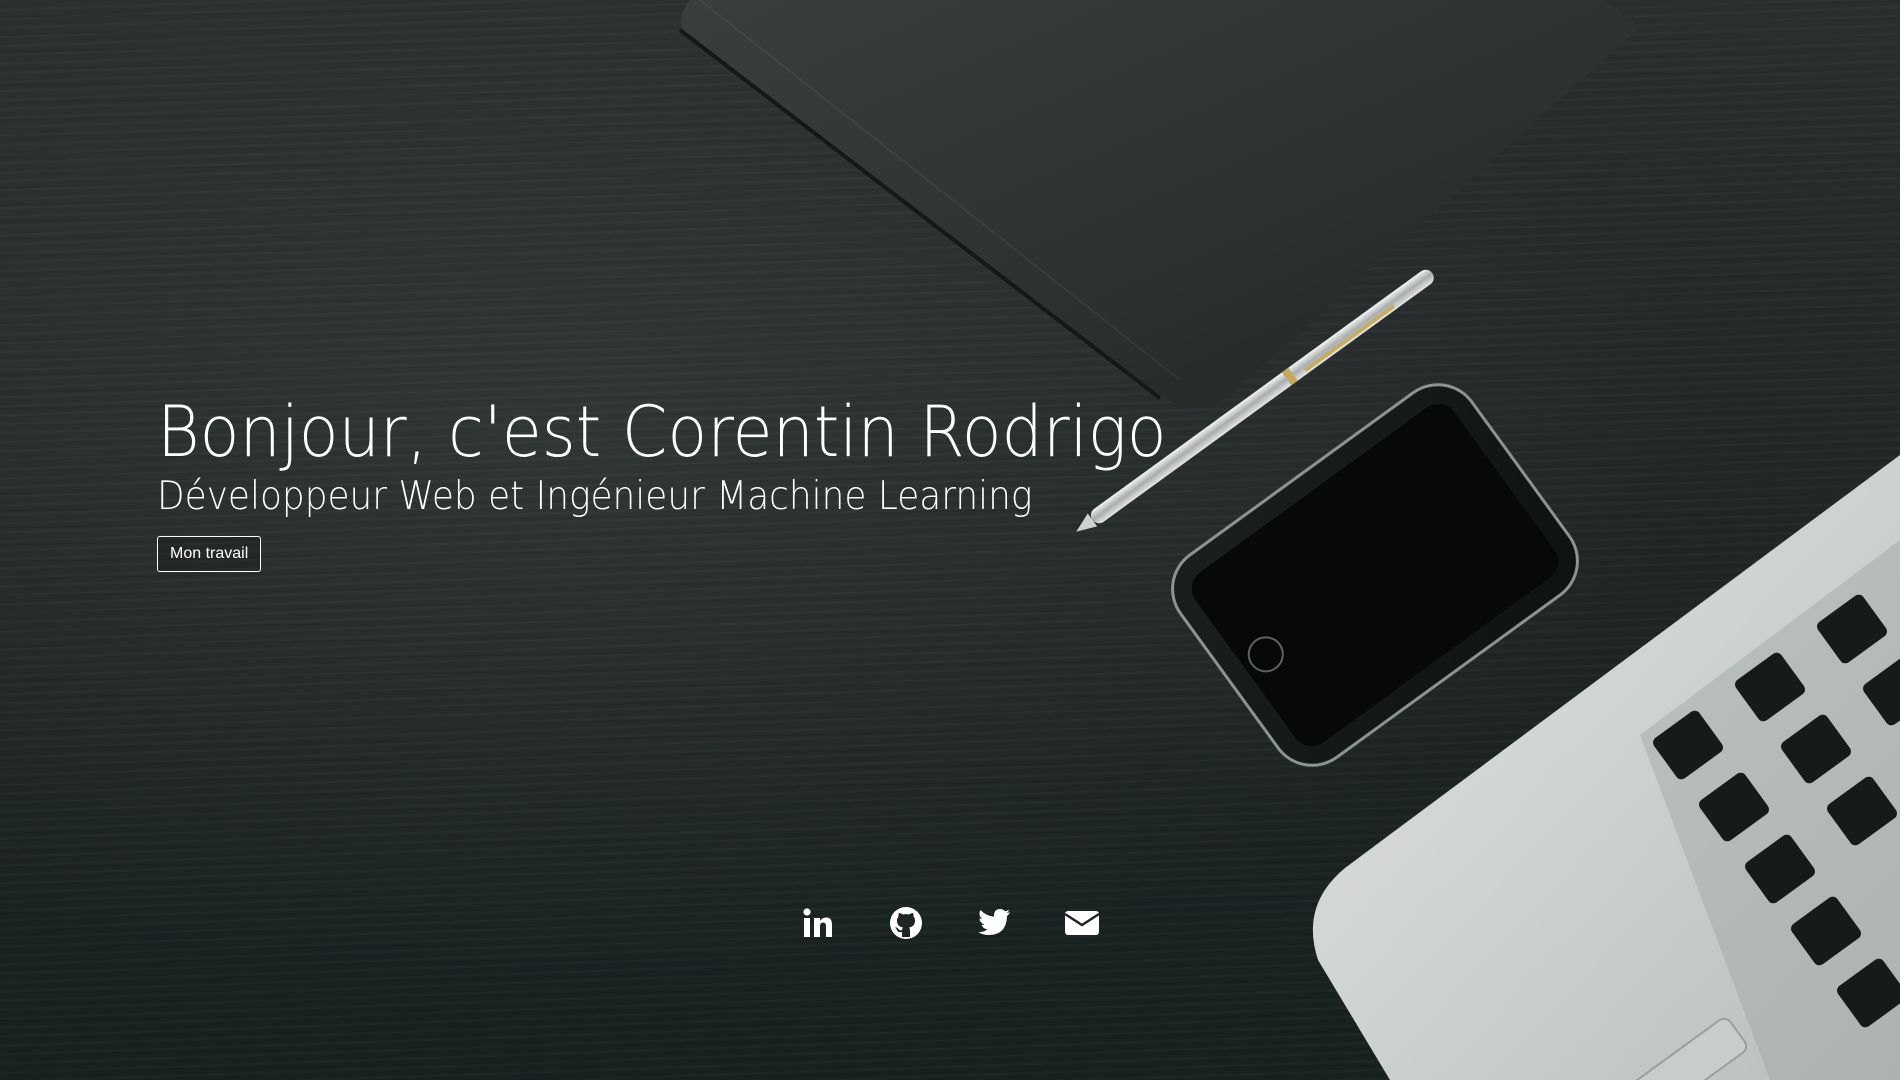  I want to click on page-title: Bonjour, c'est Corentin Rodrigo, so click(662, 432).